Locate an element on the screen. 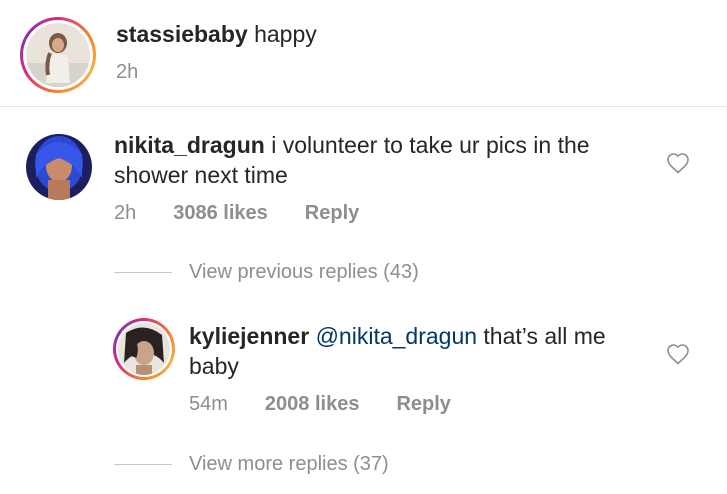 This screenshot has height=494, width=727. caption-text-line: stassiebaby happy is located at coordinates (216, 34).